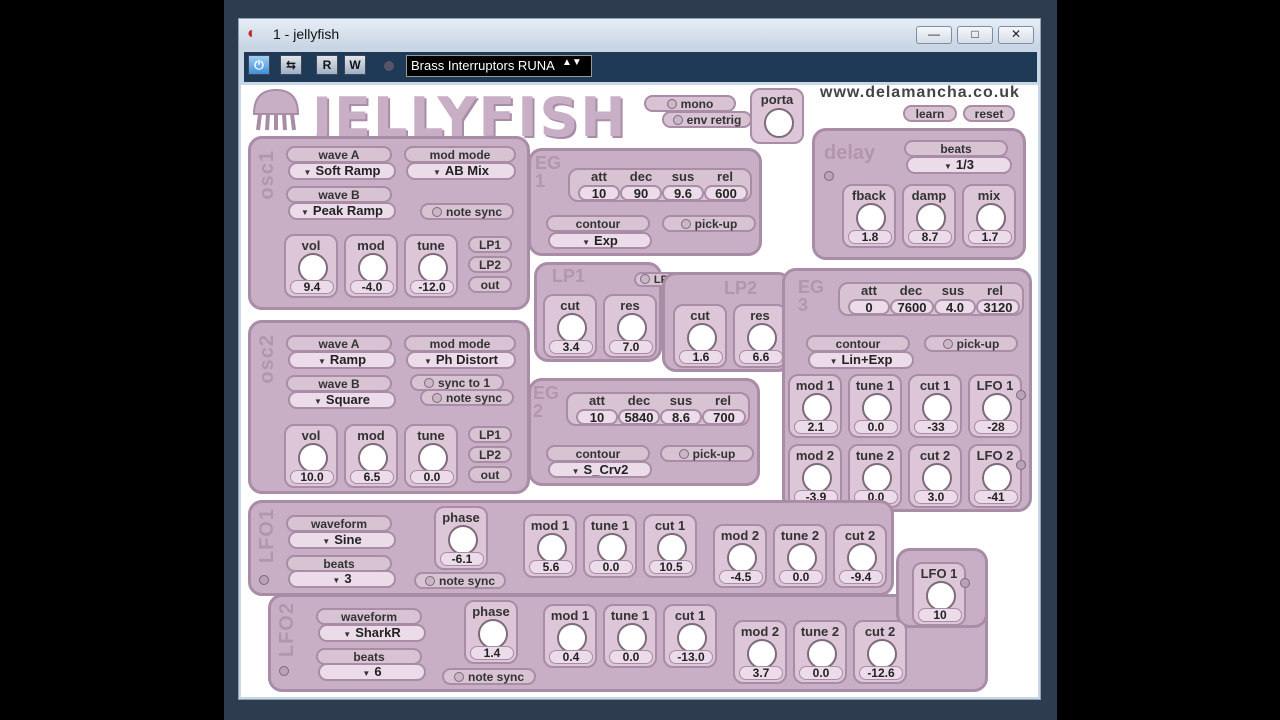 The height and width of the screenshot is (720, 1280). What do you see at coordinates (920, 93) in the screenshot?
I see `website-url: www.delamancha.co.uk` at bounding box center [920, 93].